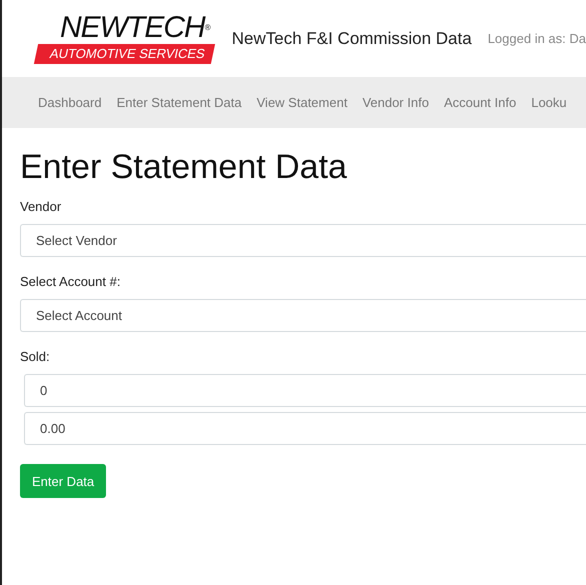  Describe the element at coordinates (305, 428) in the screenshot. I see `input-field: 0.00` at that location.